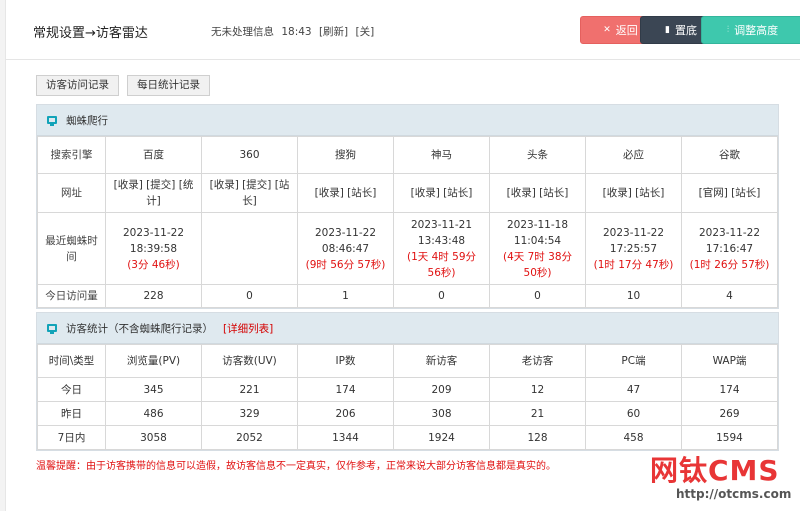 The width and height of the screenshot is (800, 511). Describe the element at coordinates (626, 30) in the screenshot. I see `back-button-label: 返回` at that location.